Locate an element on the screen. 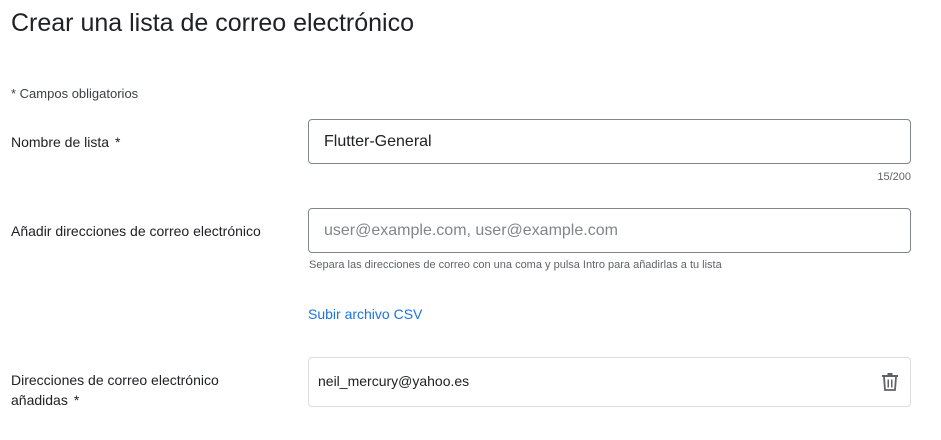 This screenshot has width=941, height=440. added-email-address: neil_mercury@yahoo.es is located at coordinates (394, 381).